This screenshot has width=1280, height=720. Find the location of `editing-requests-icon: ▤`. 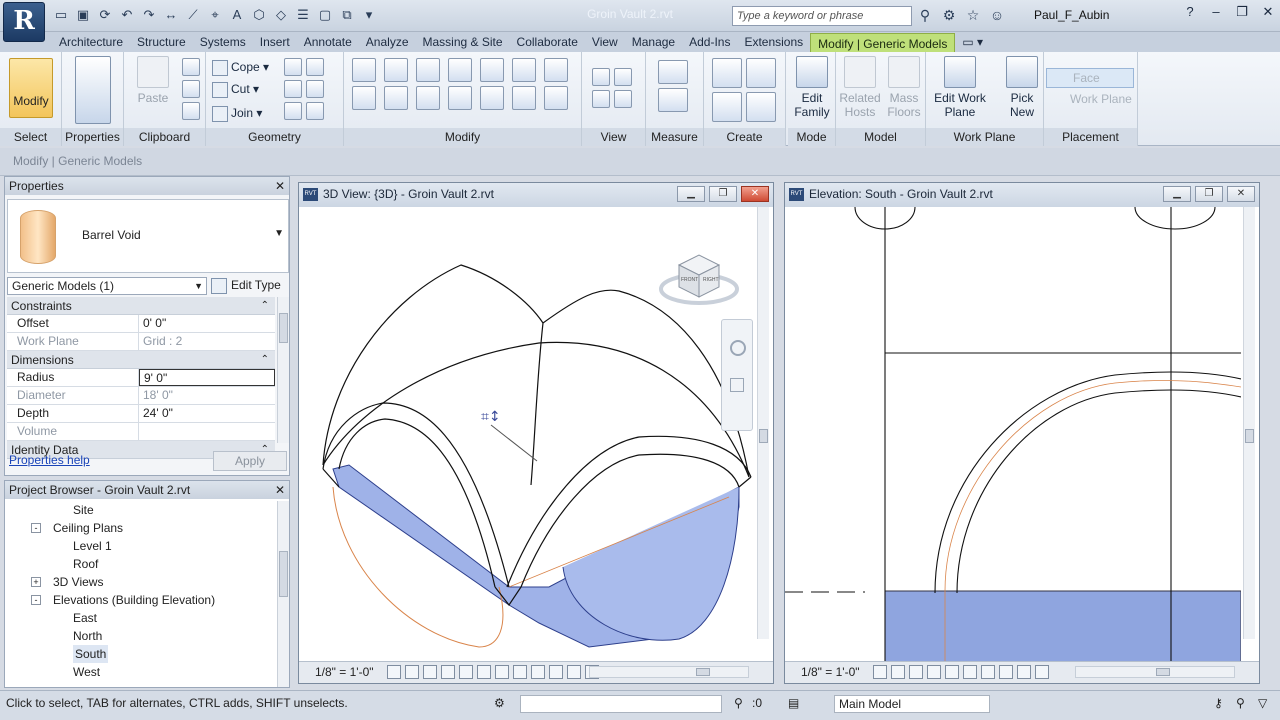

editing-requests-icon: ▤ is located at coordinates (793, 703).